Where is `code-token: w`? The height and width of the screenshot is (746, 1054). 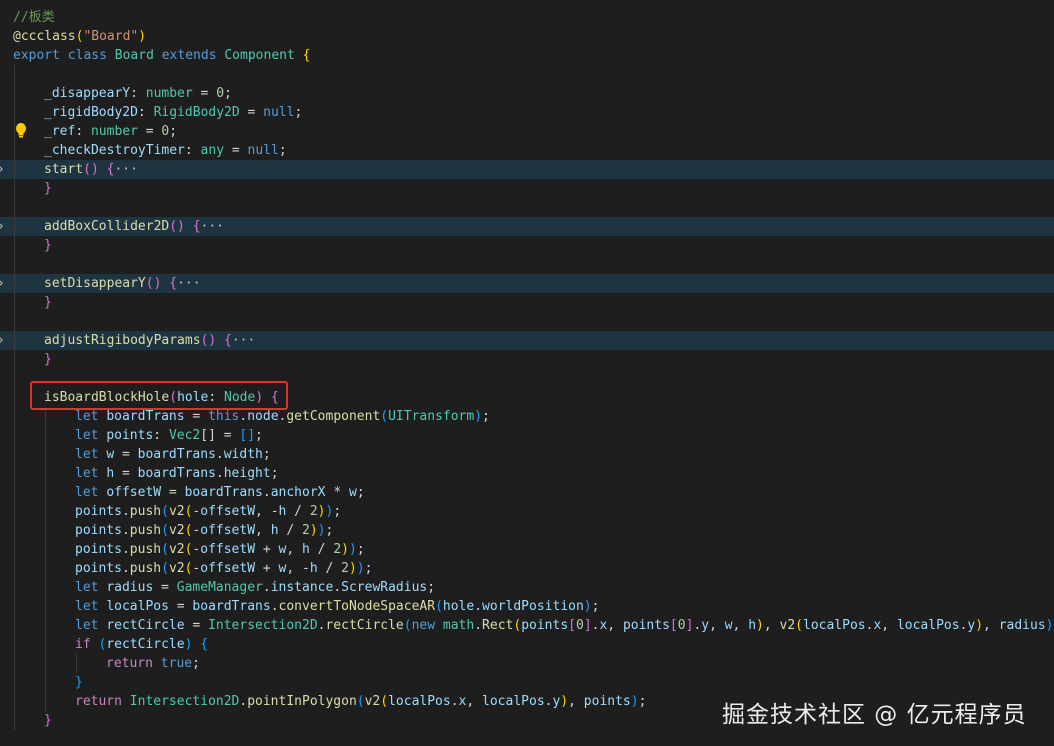
code-token: w is located at coordinates (110, 454).